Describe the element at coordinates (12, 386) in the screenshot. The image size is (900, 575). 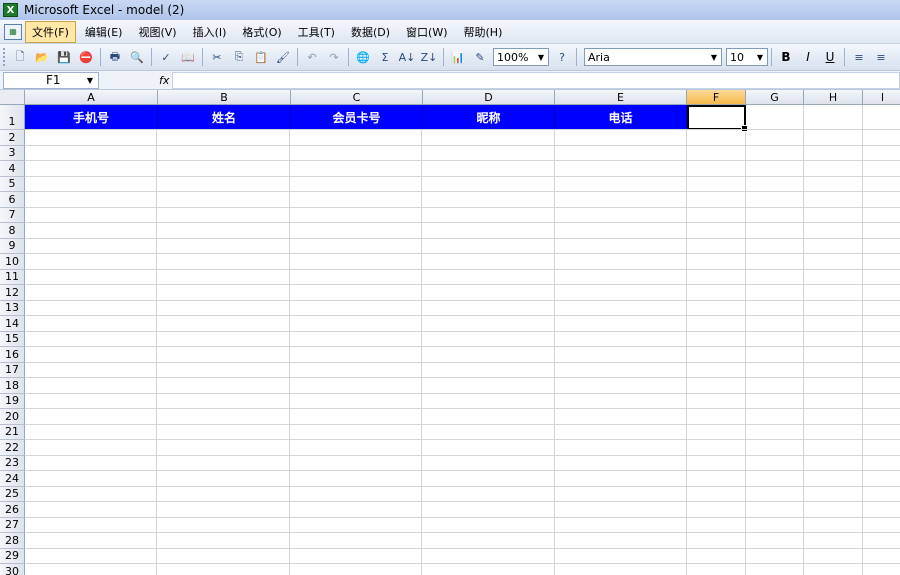
I see `row-header-18: 18` at that location.